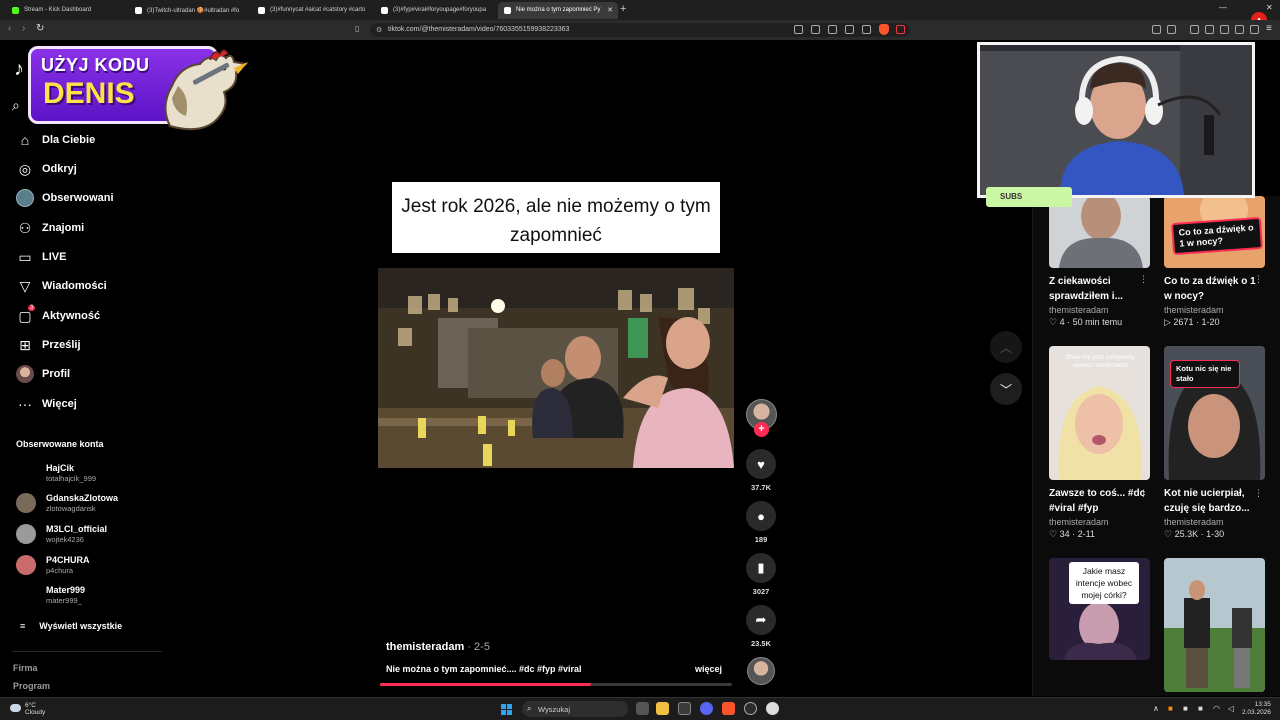  I want to click on follow-plus-icon: +, so click(761, 429).